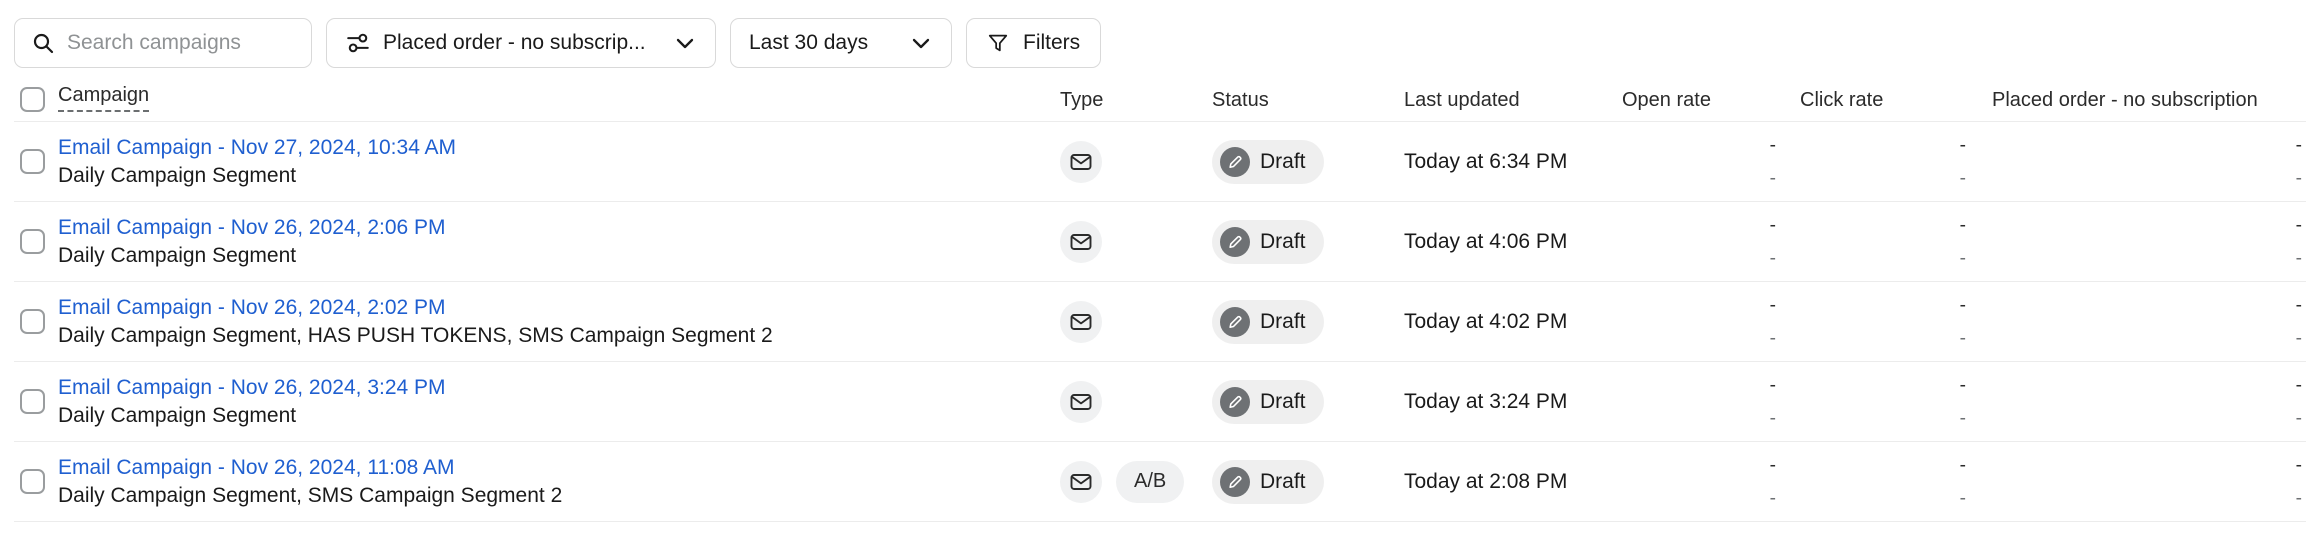 The width and height of the screenshot is (2320, 560). What do you see at coordinates (32, 99) in the screenshot?
I see `select-all-checkbox` at bounding box center [32, 99].